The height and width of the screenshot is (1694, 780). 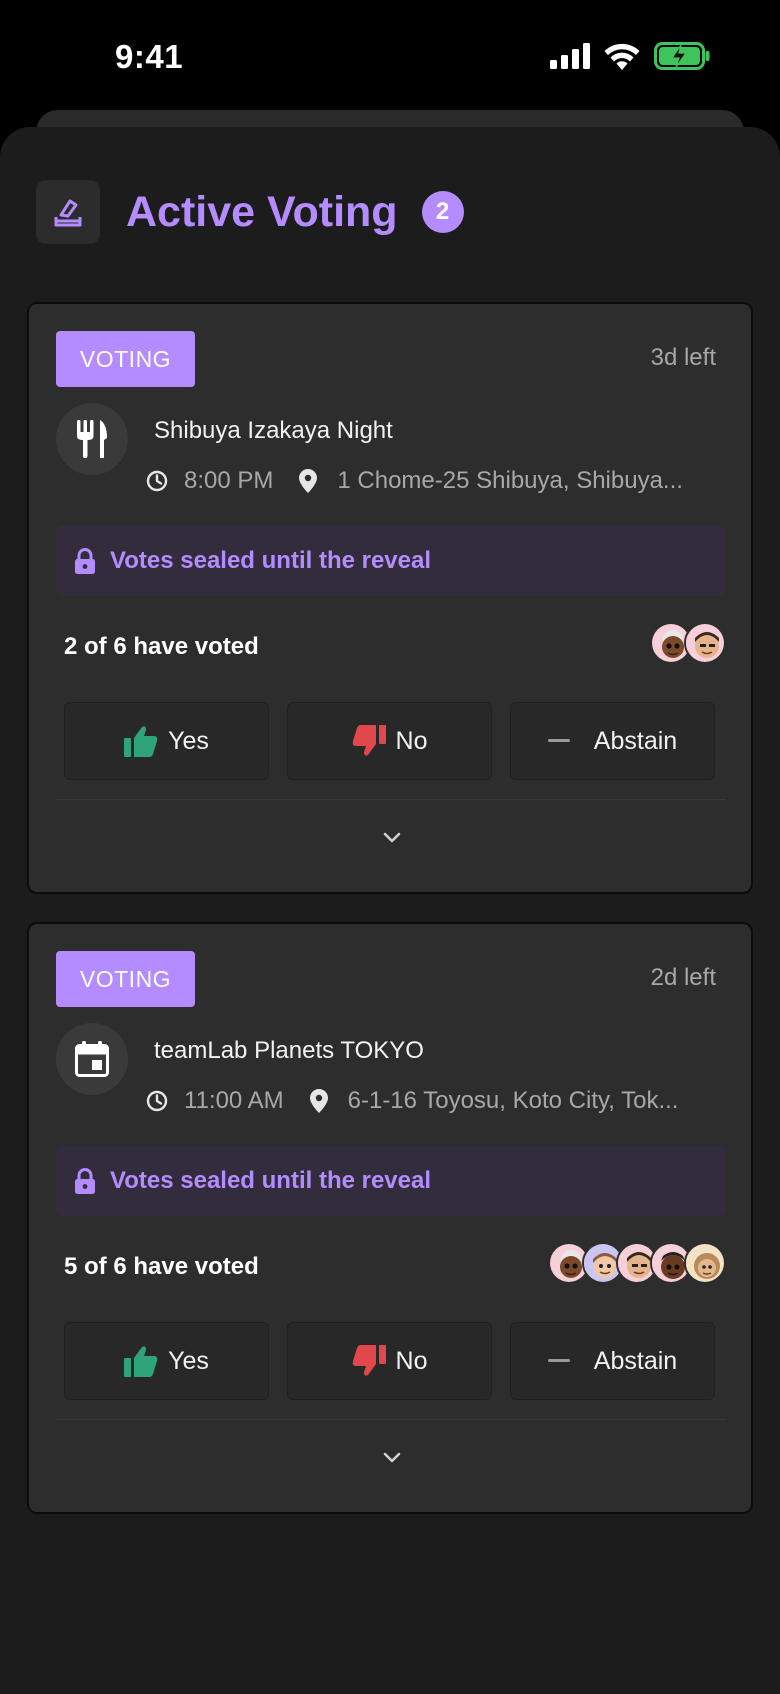 What do you see at coordinates (68, 212) in the screenshot?
I see `ballot-box-icon` at bounding box center [68, 212].